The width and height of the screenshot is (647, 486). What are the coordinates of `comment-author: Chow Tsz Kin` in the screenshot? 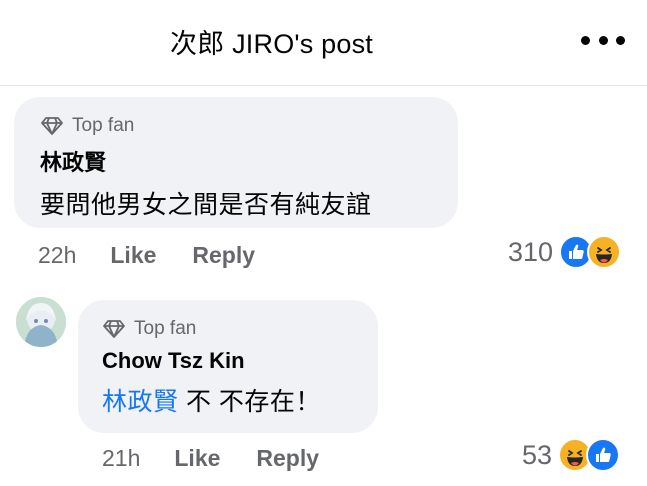 It's located at (240, 361).